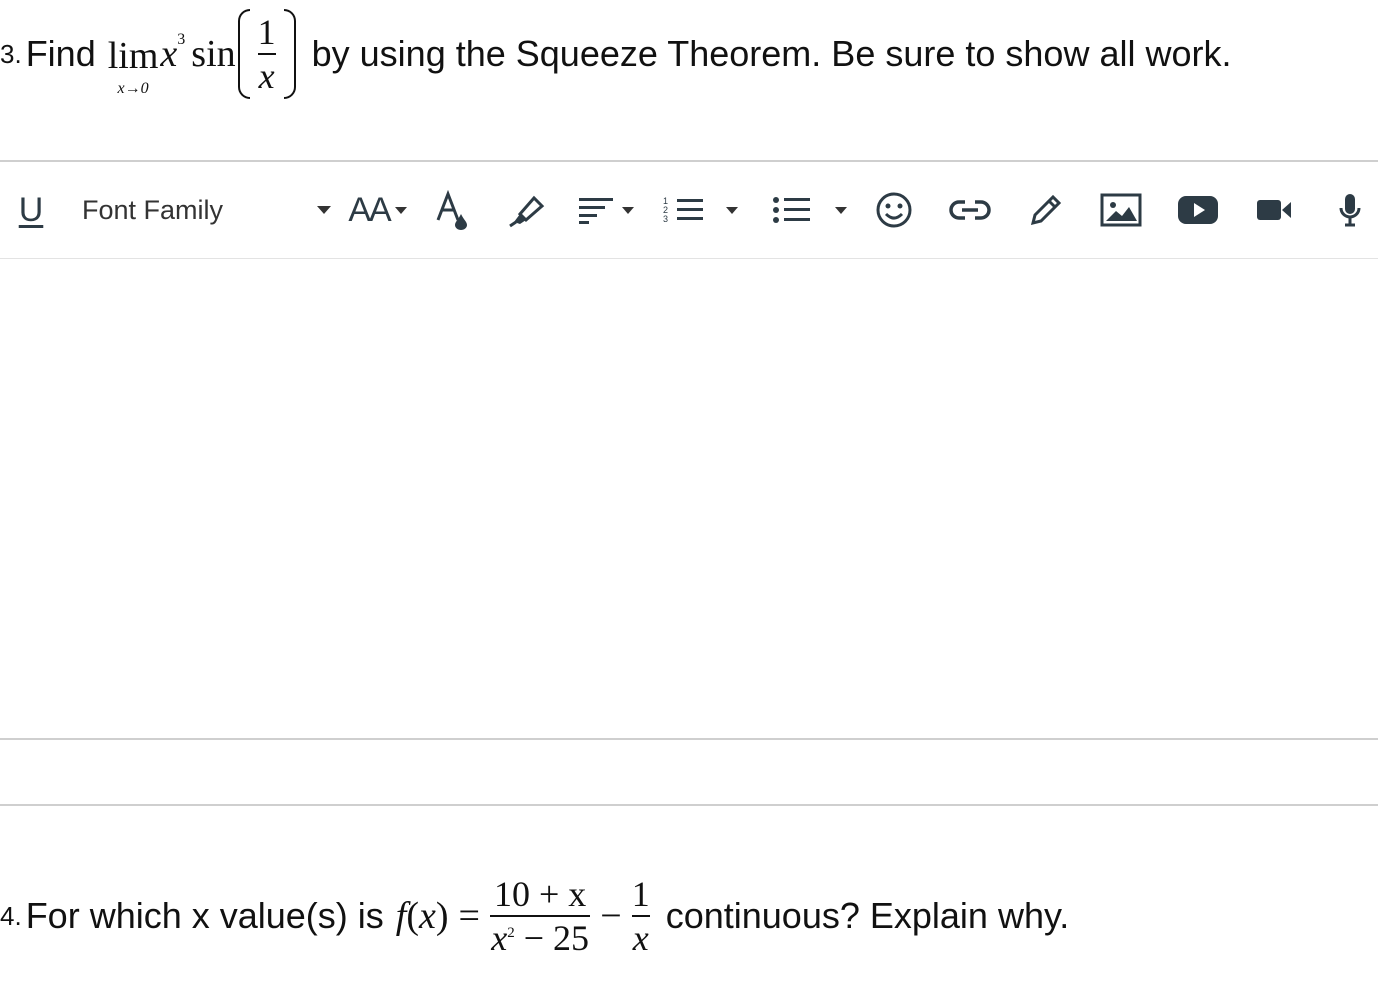 The height and width of the screenshot is (1000, 1378). I want to click on emoji-button, so click(894, 210).